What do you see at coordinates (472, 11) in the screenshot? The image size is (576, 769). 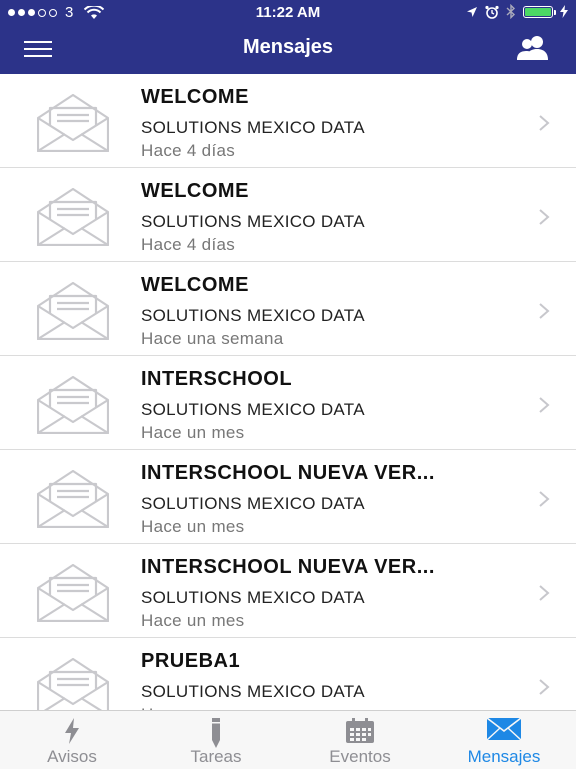 I see `location-icon` at bounding box center [472, 11].